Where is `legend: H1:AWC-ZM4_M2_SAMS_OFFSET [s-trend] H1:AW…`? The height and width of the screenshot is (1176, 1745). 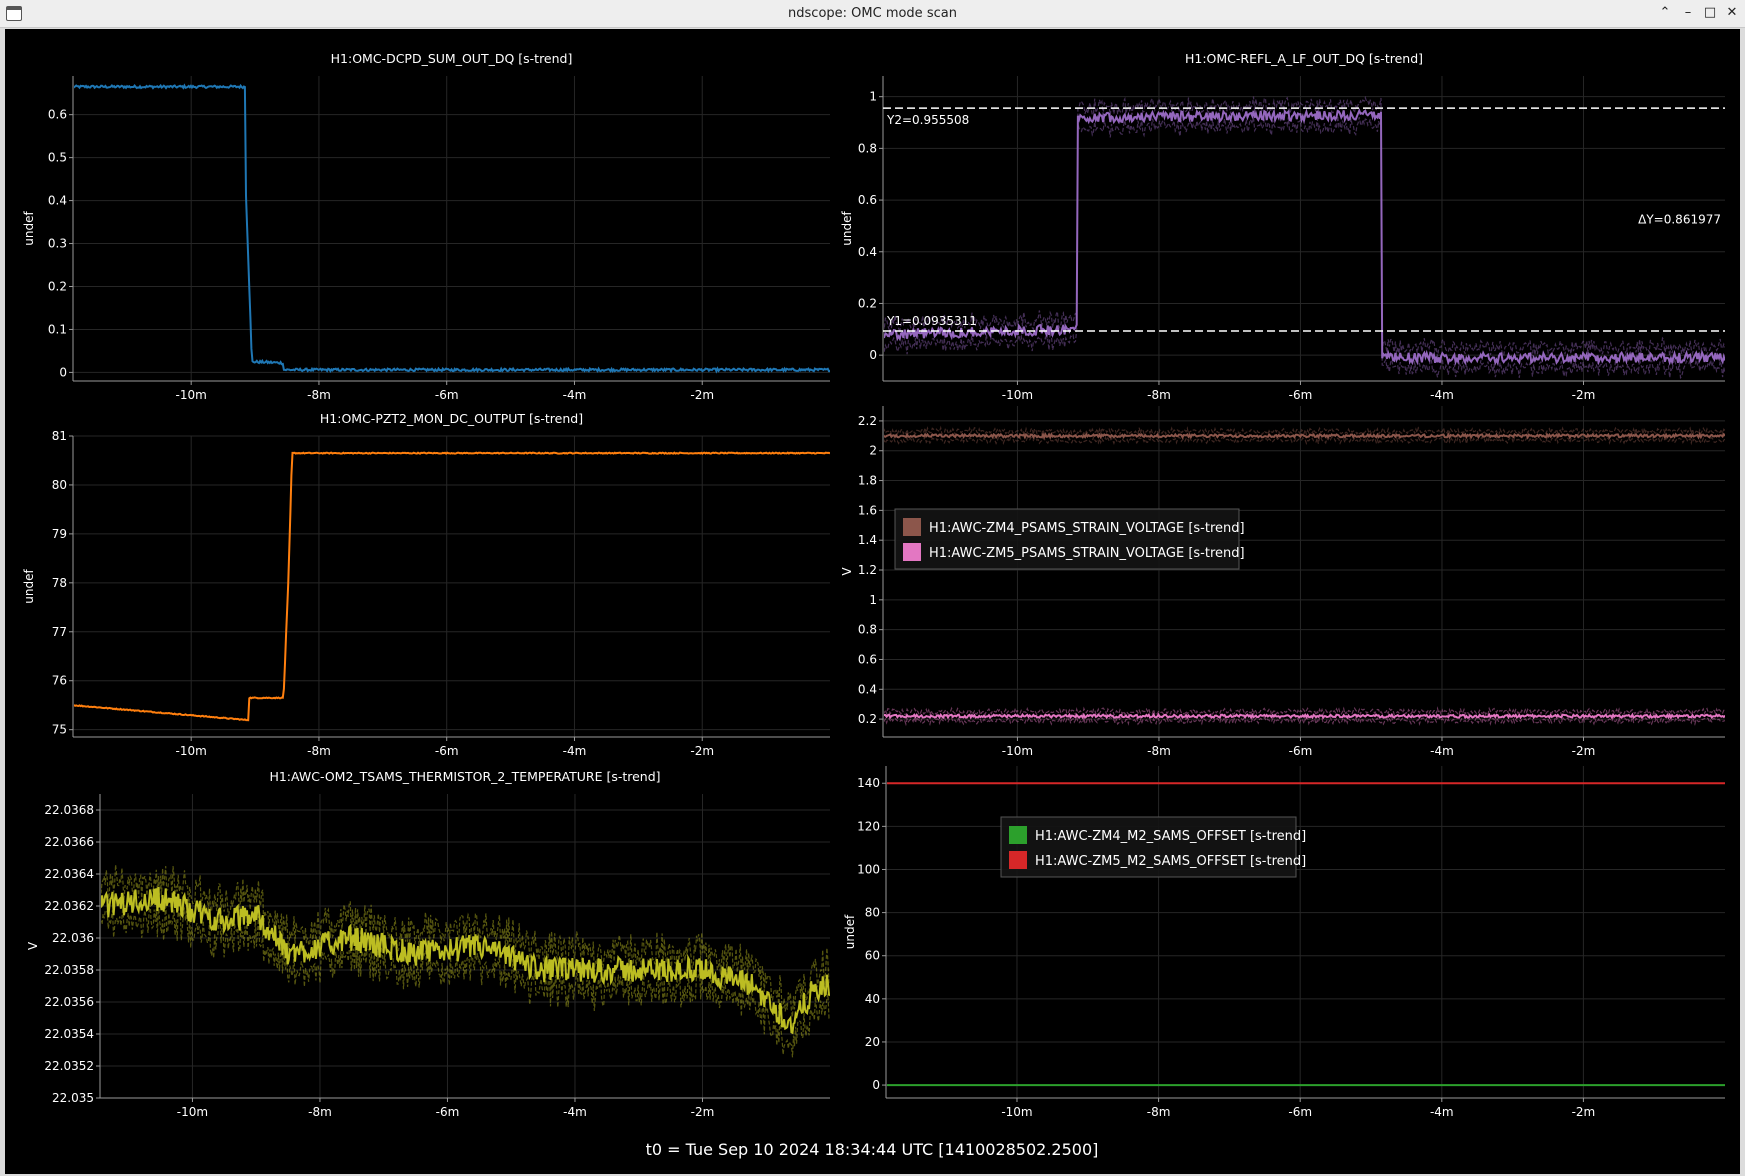 legend: H1:AWC-ZM4_M2_SAMS_OFFSET [s-trend] H1:AW… is located at coordinates (1153, 847).